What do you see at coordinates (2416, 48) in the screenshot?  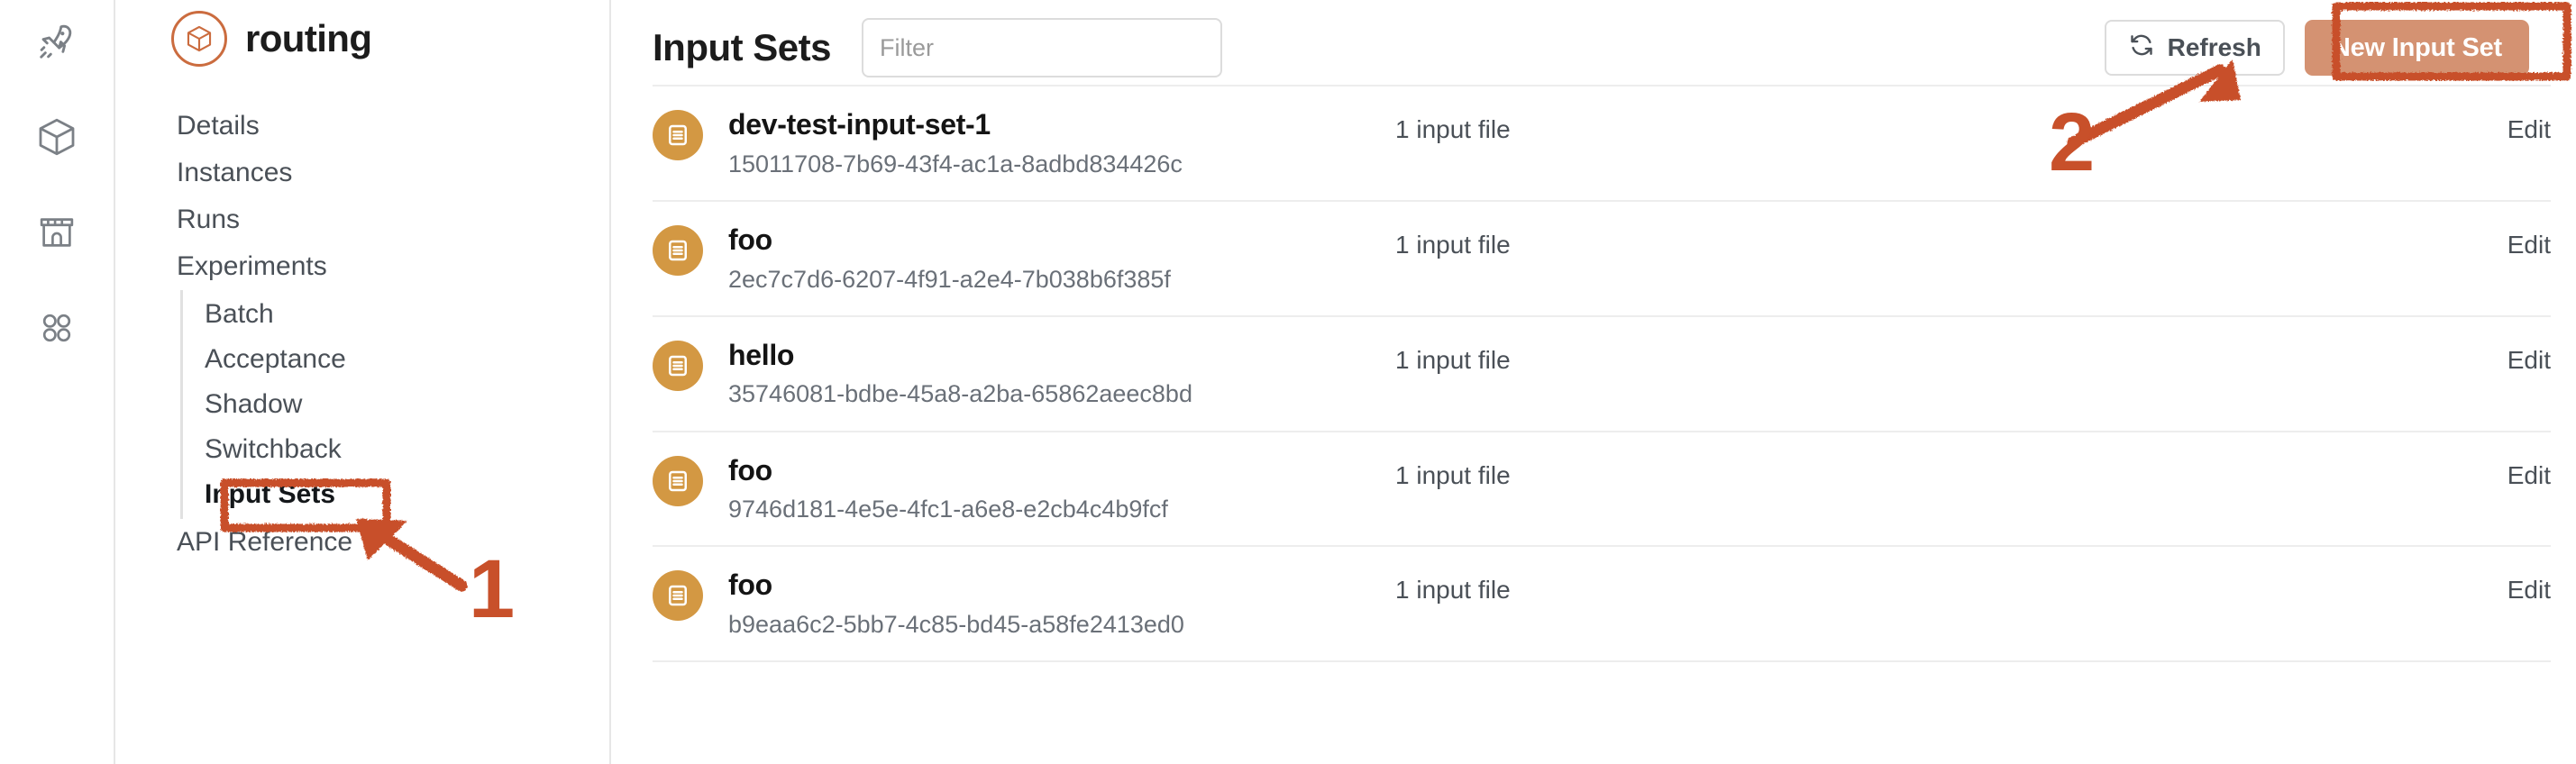 I see `new-input-set-button: New Input Set` at bounding box center [2416, 48].